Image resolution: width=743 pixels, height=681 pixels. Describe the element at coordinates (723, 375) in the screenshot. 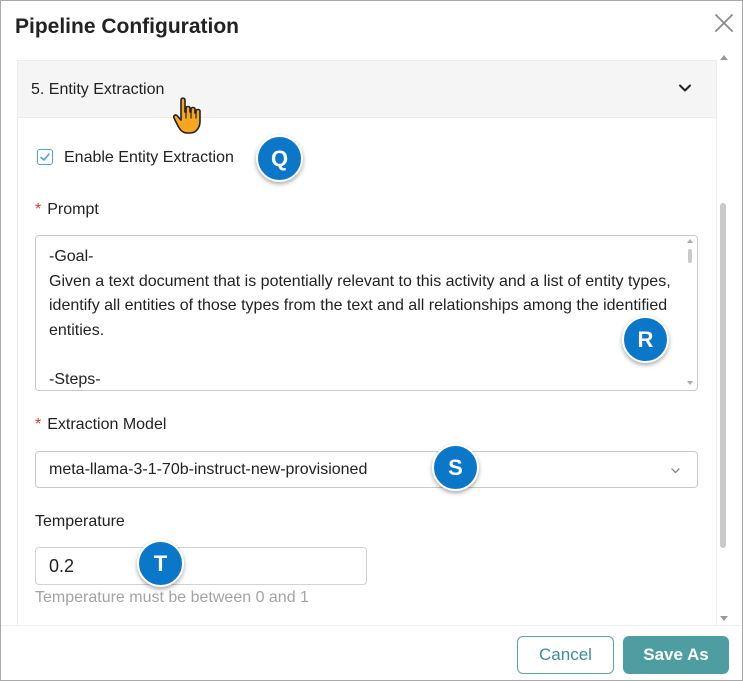

I see `dialog-scroll-thumb` at that location.